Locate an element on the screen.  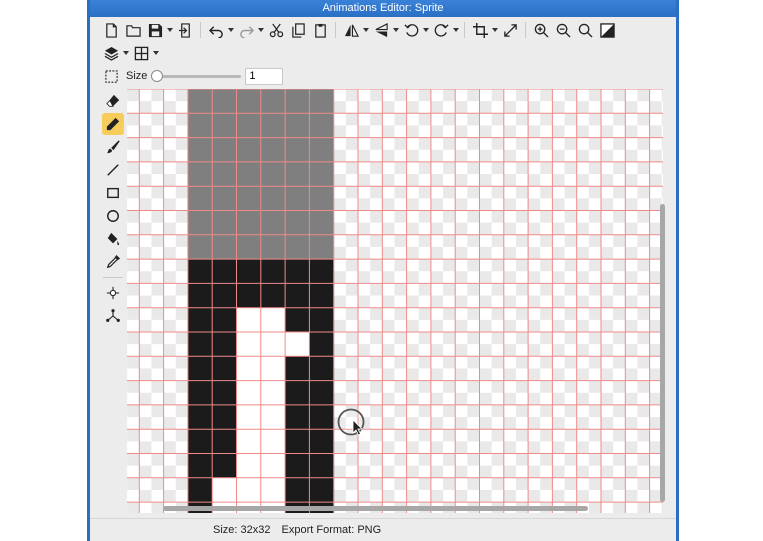
crop-icon is located at coordinates (480, 30).